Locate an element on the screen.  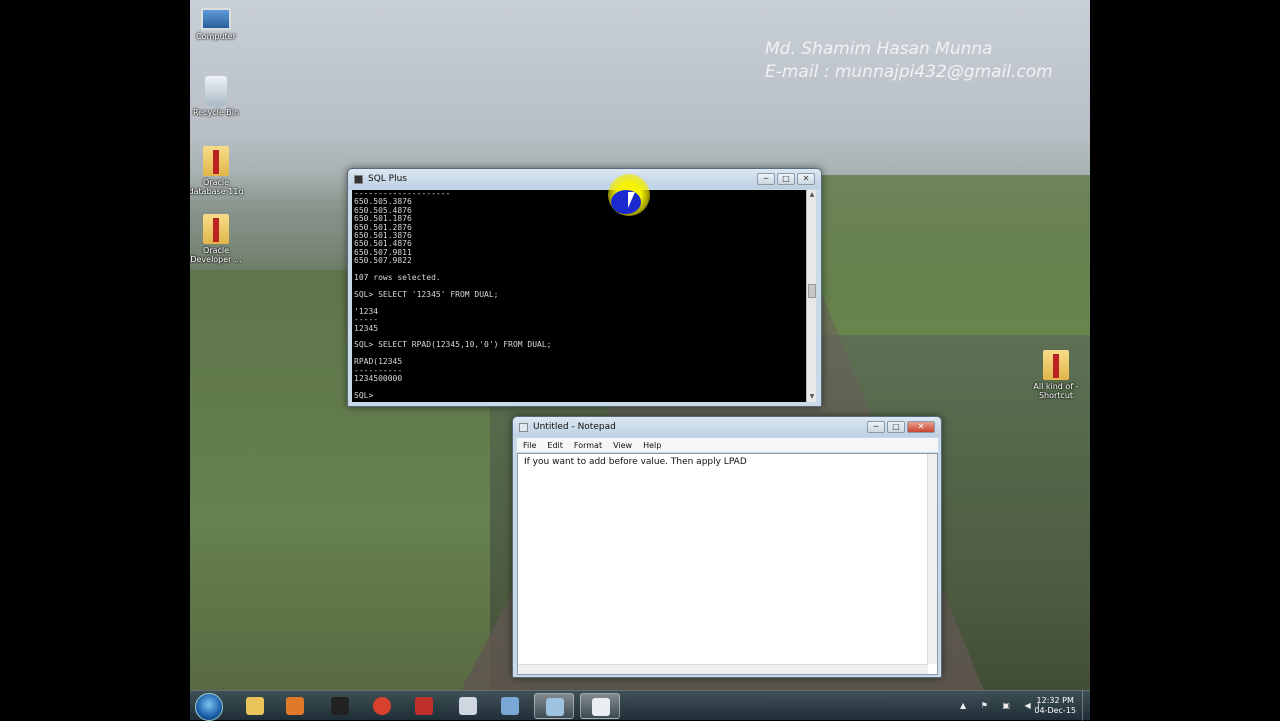
console-line: 650.501.2876 is located at coordinates (383, 227).